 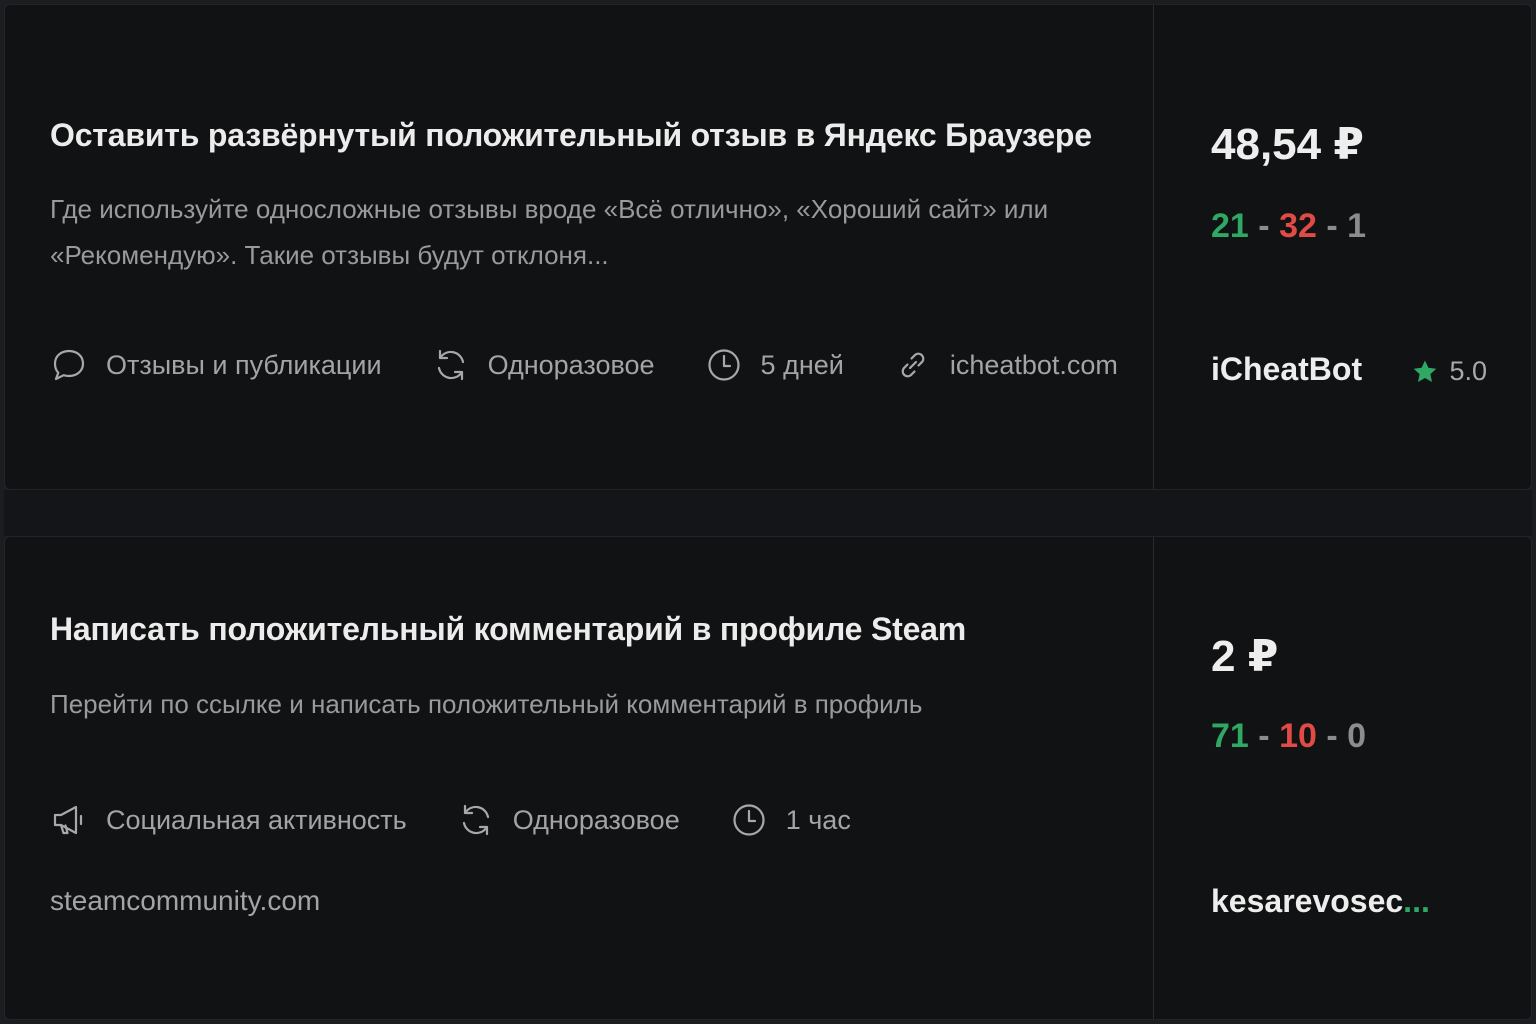 I want to click on megaphone-icon, so click(x=68, y=820).